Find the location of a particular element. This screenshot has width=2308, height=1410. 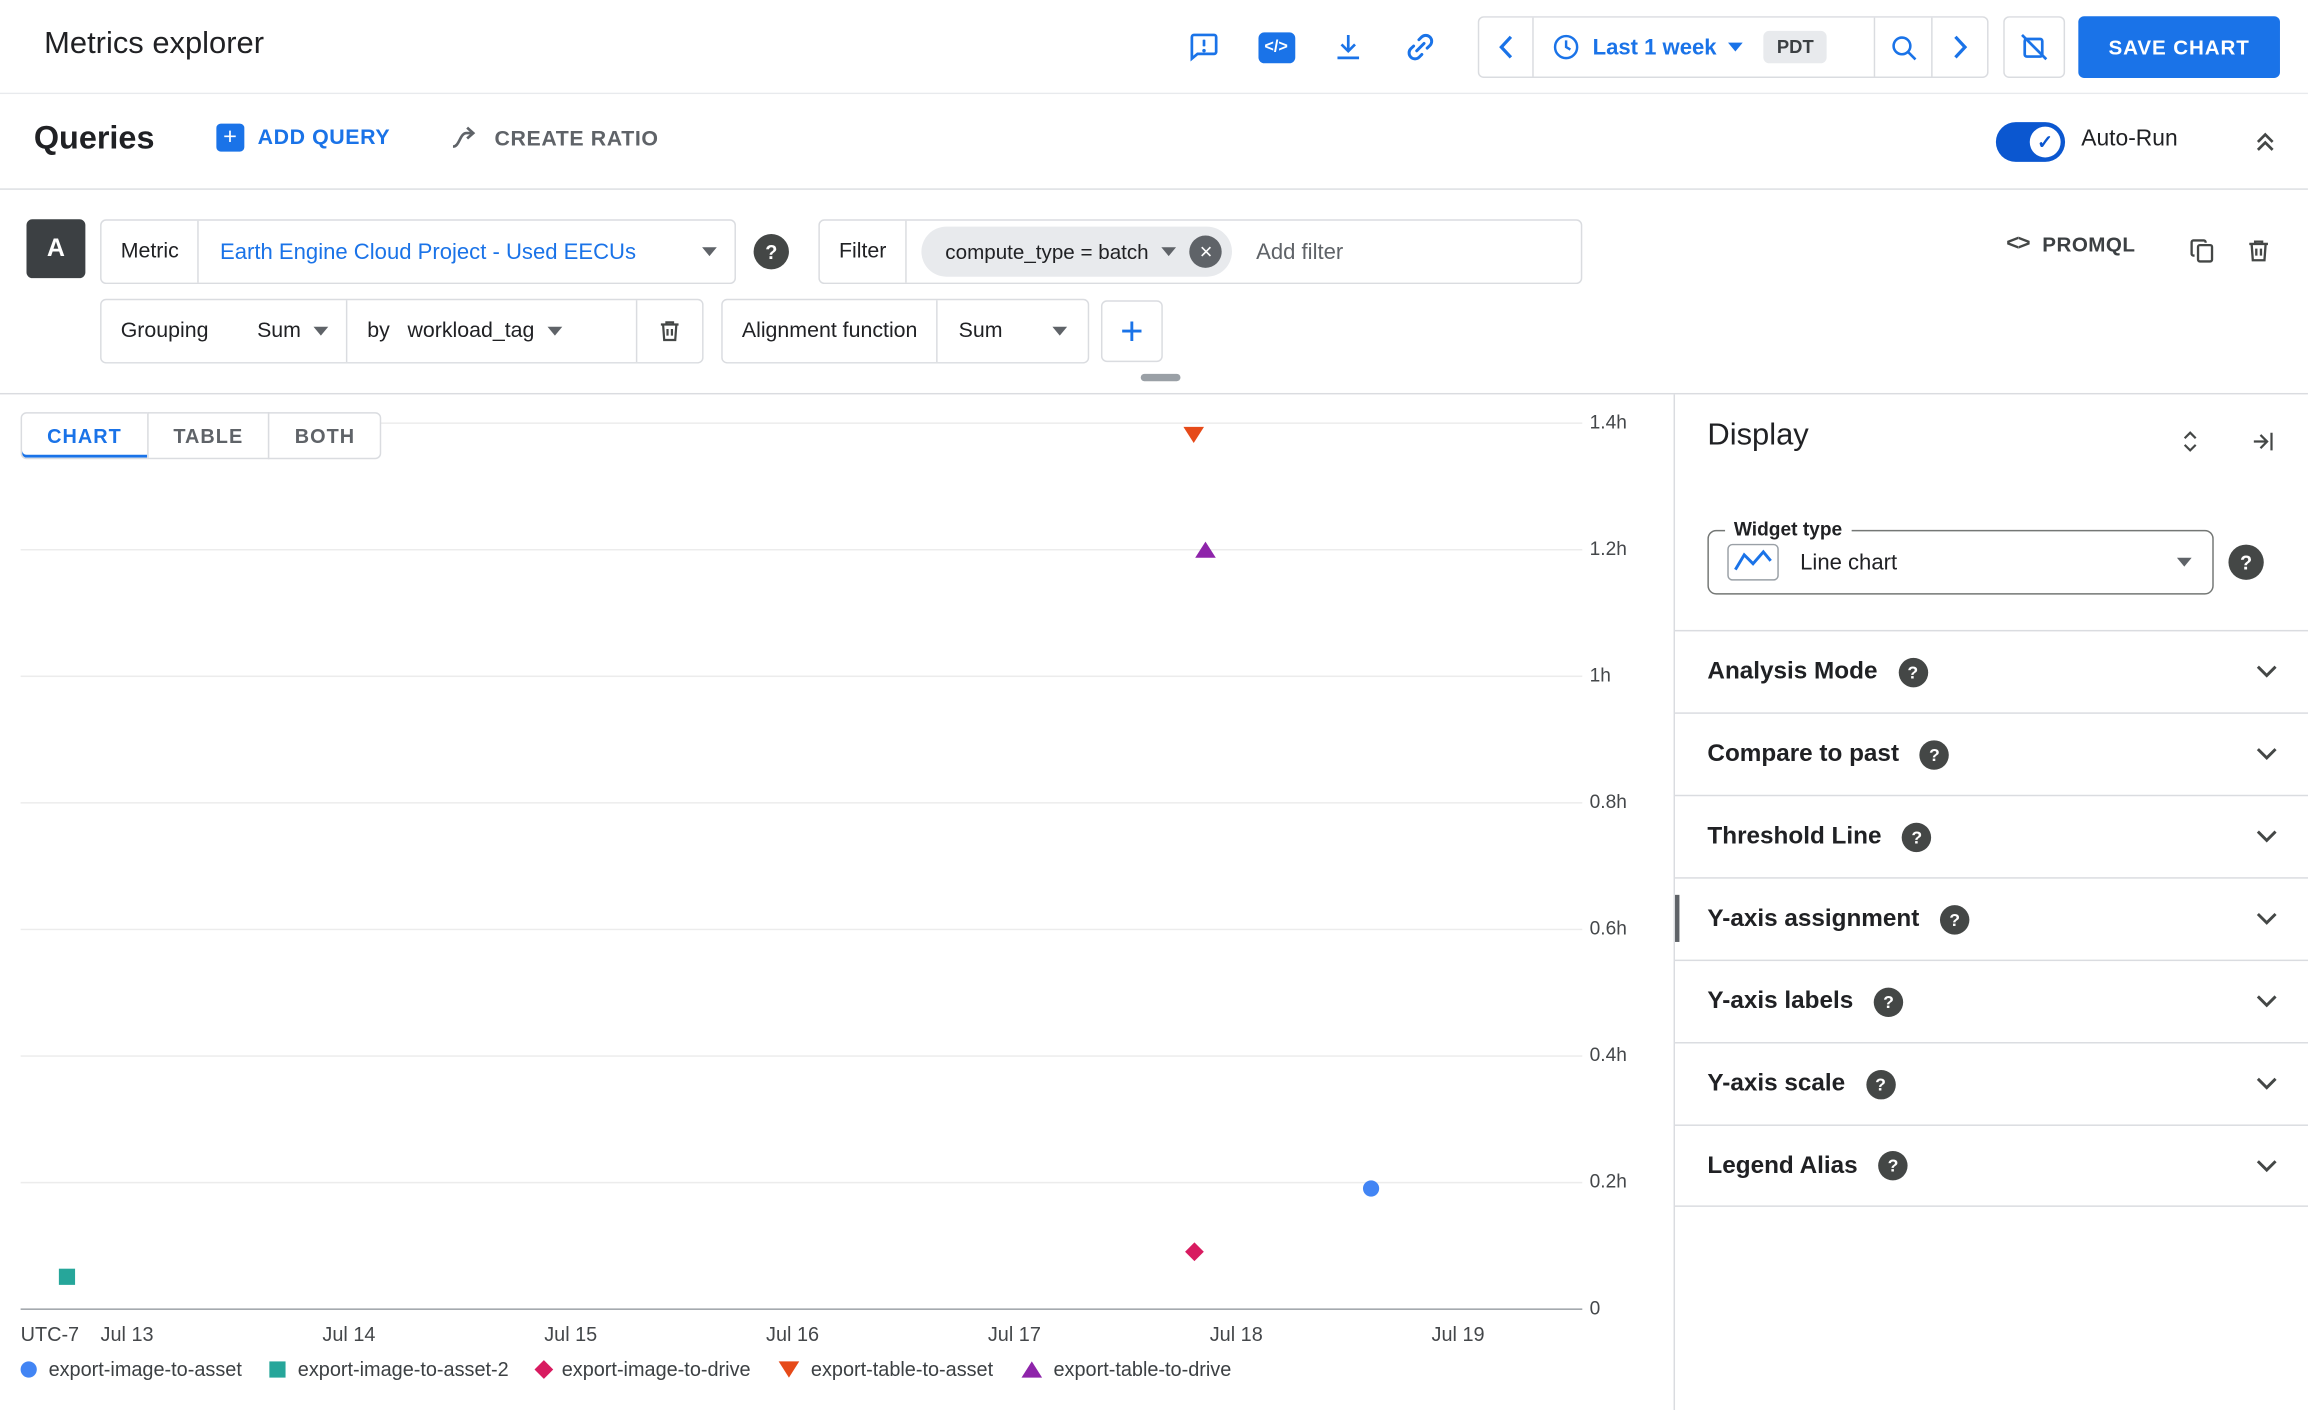

legend-item-export-image-to-asset-2: export-image-to-asset-2 is located at coordinates (389, 1369).